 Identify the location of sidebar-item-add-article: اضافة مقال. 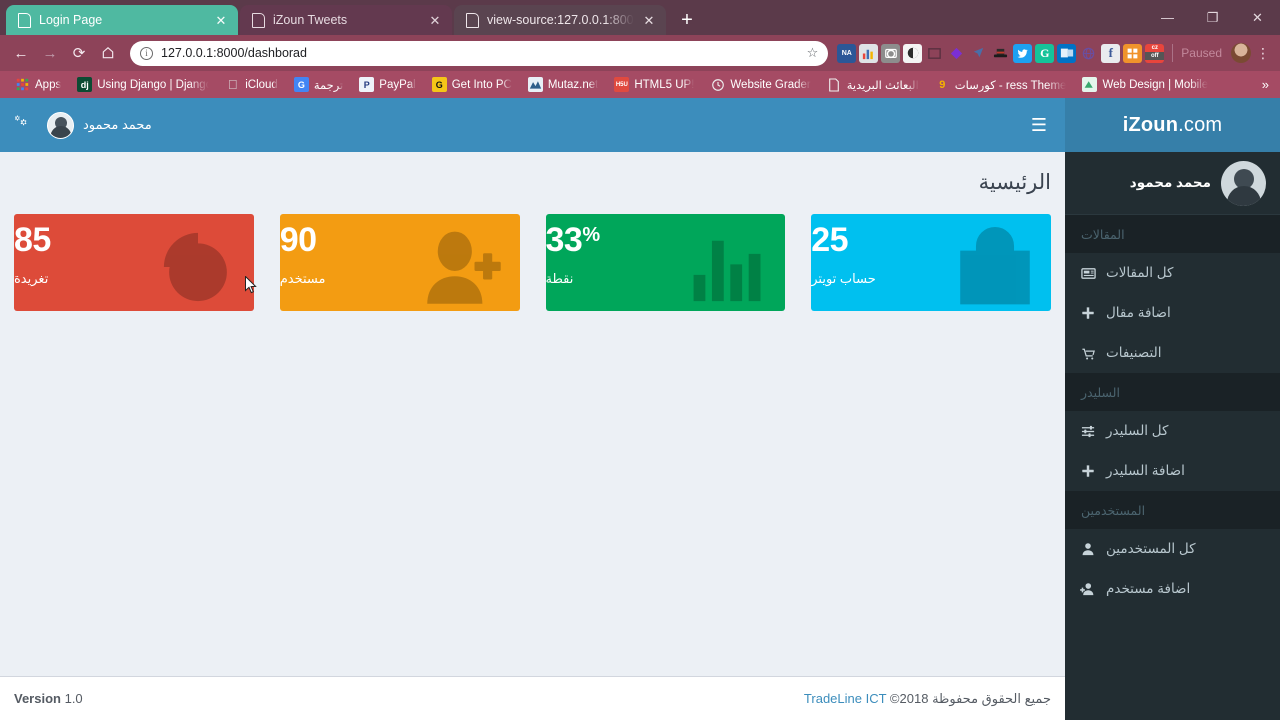
(1172, 313).